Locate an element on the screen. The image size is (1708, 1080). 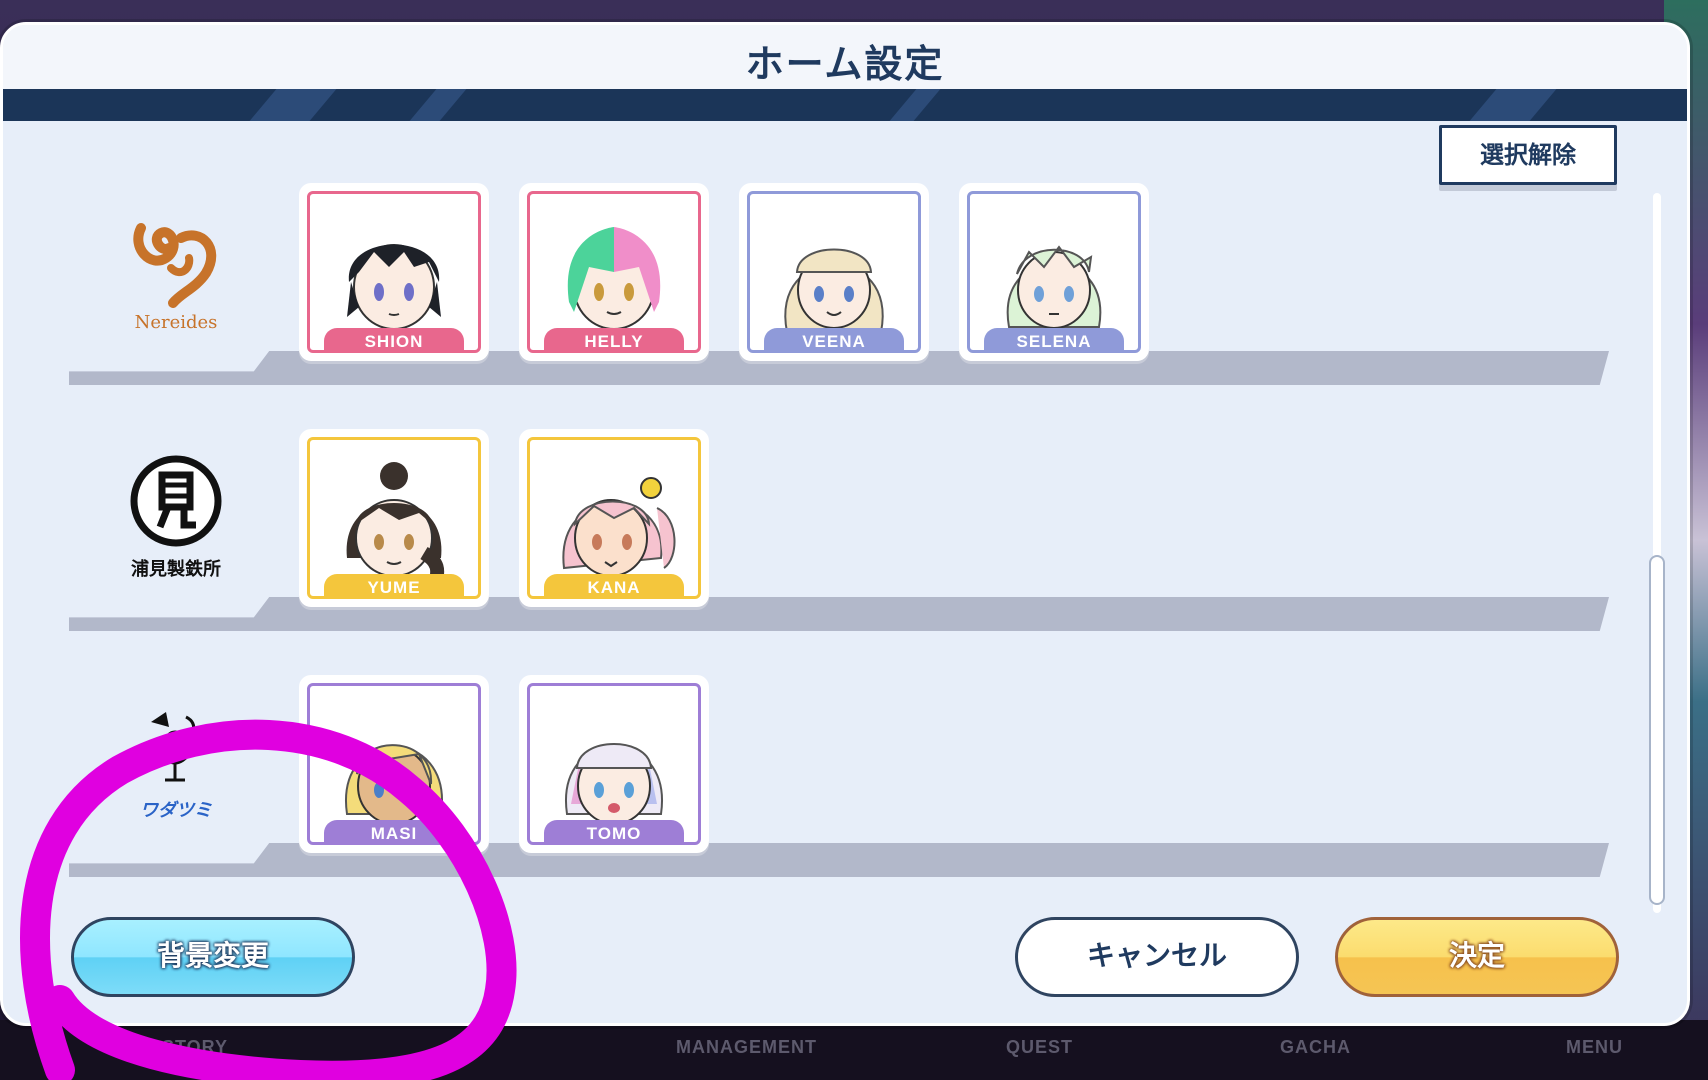
wadatsumi-logo: ワダツミ is located at coordinates (176, 762).